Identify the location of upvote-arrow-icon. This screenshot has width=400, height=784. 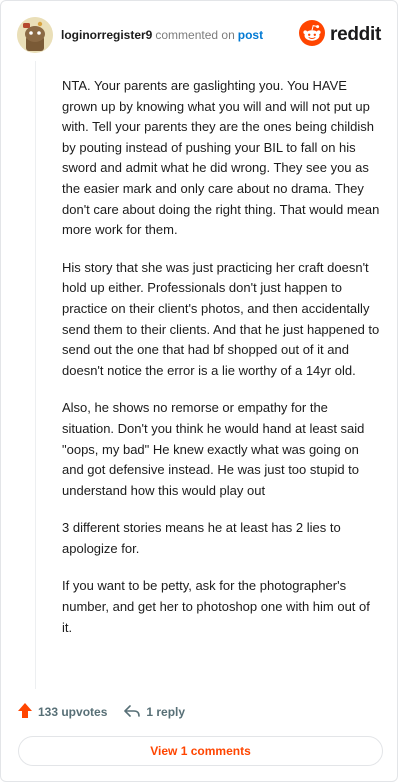
(25, 712).